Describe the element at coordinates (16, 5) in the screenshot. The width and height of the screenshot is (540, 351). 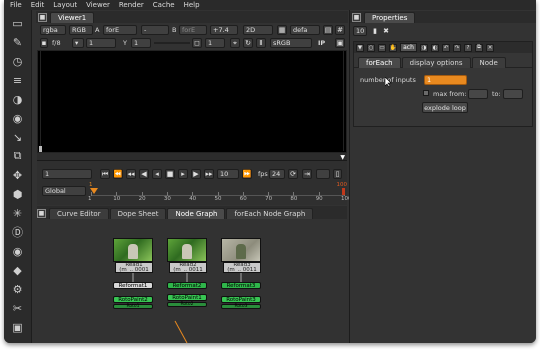
I see `menu-file: File` at that location.